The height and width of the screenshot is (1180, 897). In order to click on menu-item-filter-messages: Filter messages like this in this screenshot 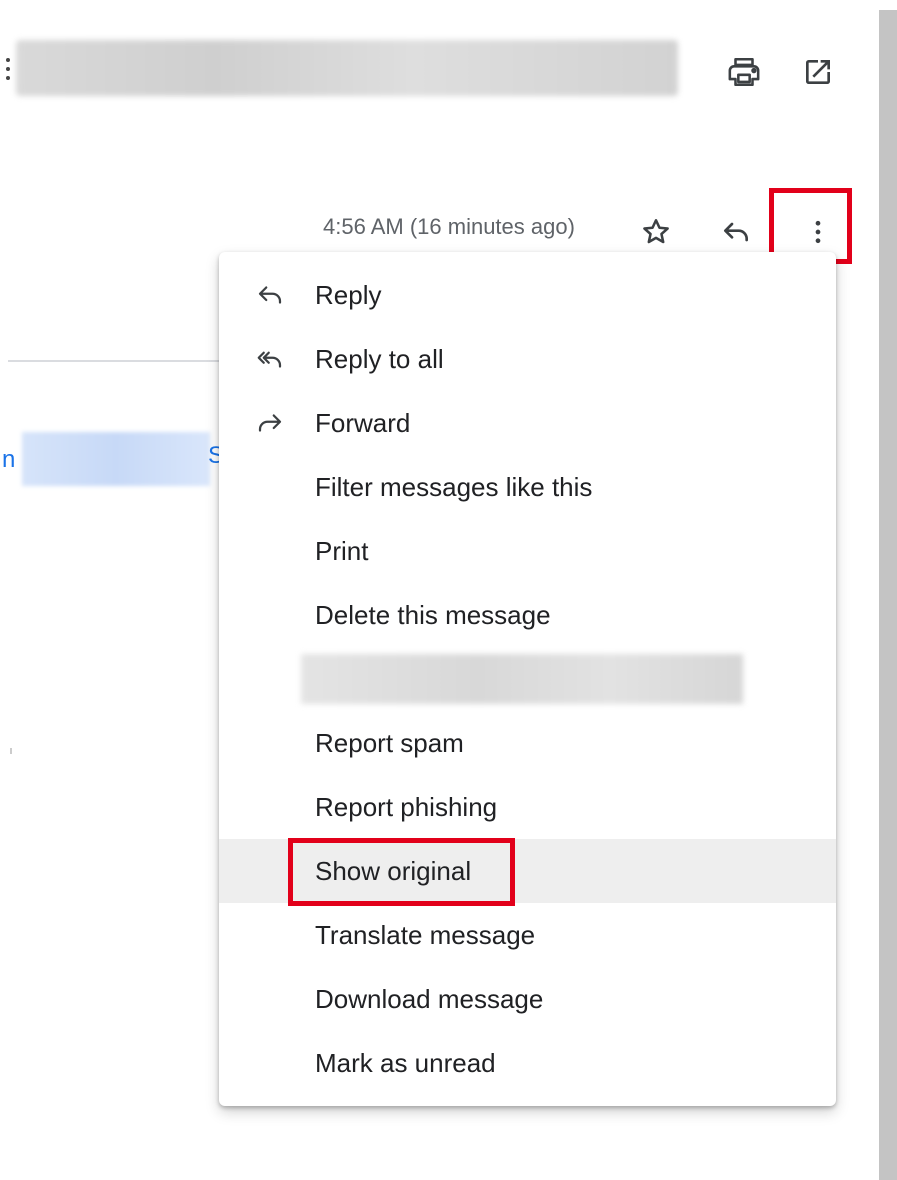, I will do `click(527, 487)`.